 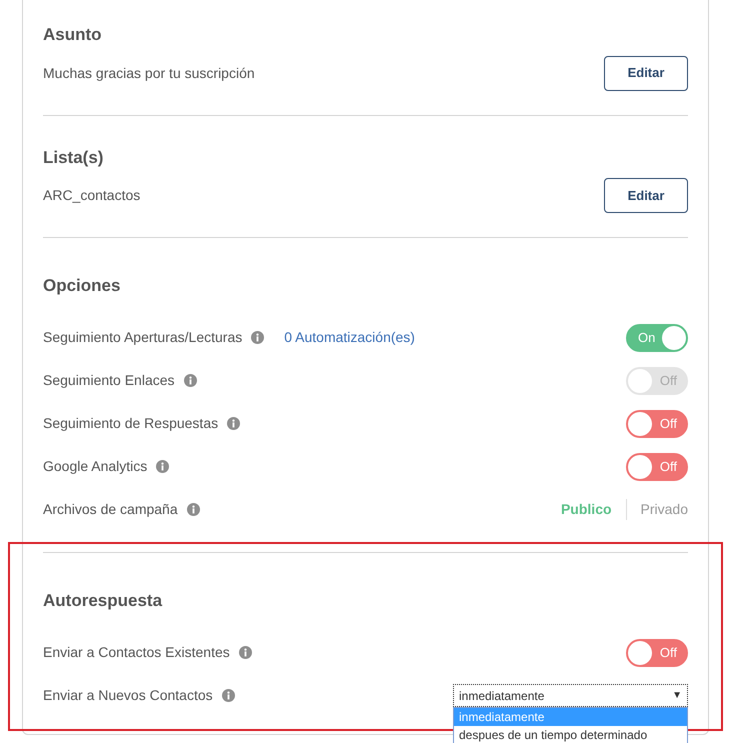 I want to click on dropdown-option: inmediatamente, so click(x=570, y=717).